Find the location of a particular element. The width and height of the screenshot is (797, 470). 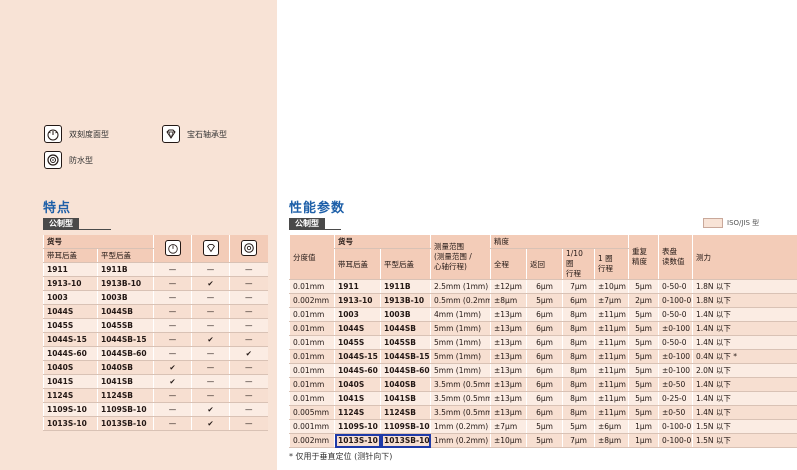

specs-cell-flat: 1044SB-15 is located at coordinates (405, 356).